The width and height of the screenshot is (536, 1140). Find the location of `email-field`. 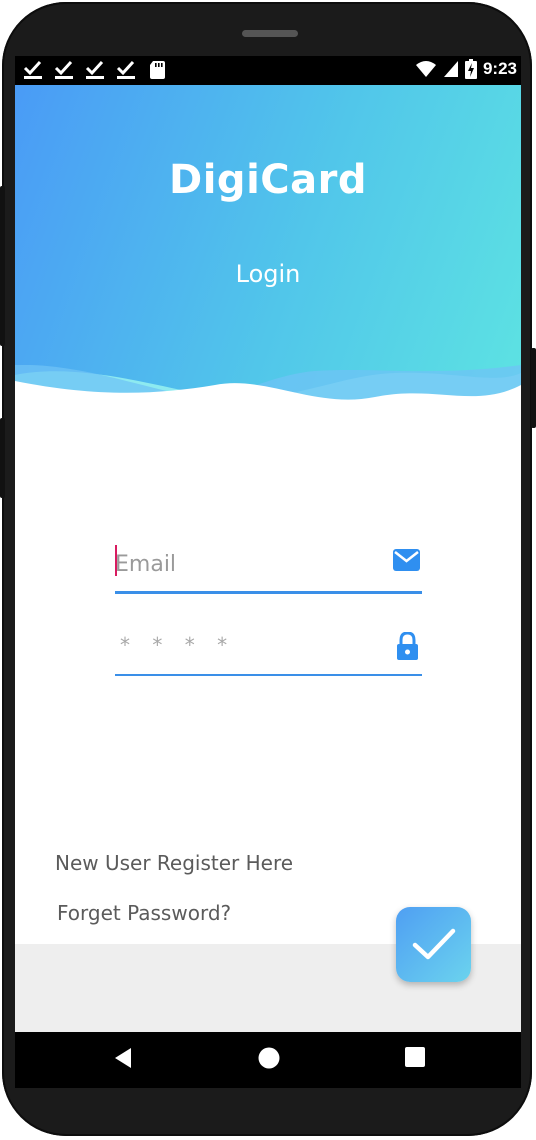

email-field is located at coordinates (268, 568).